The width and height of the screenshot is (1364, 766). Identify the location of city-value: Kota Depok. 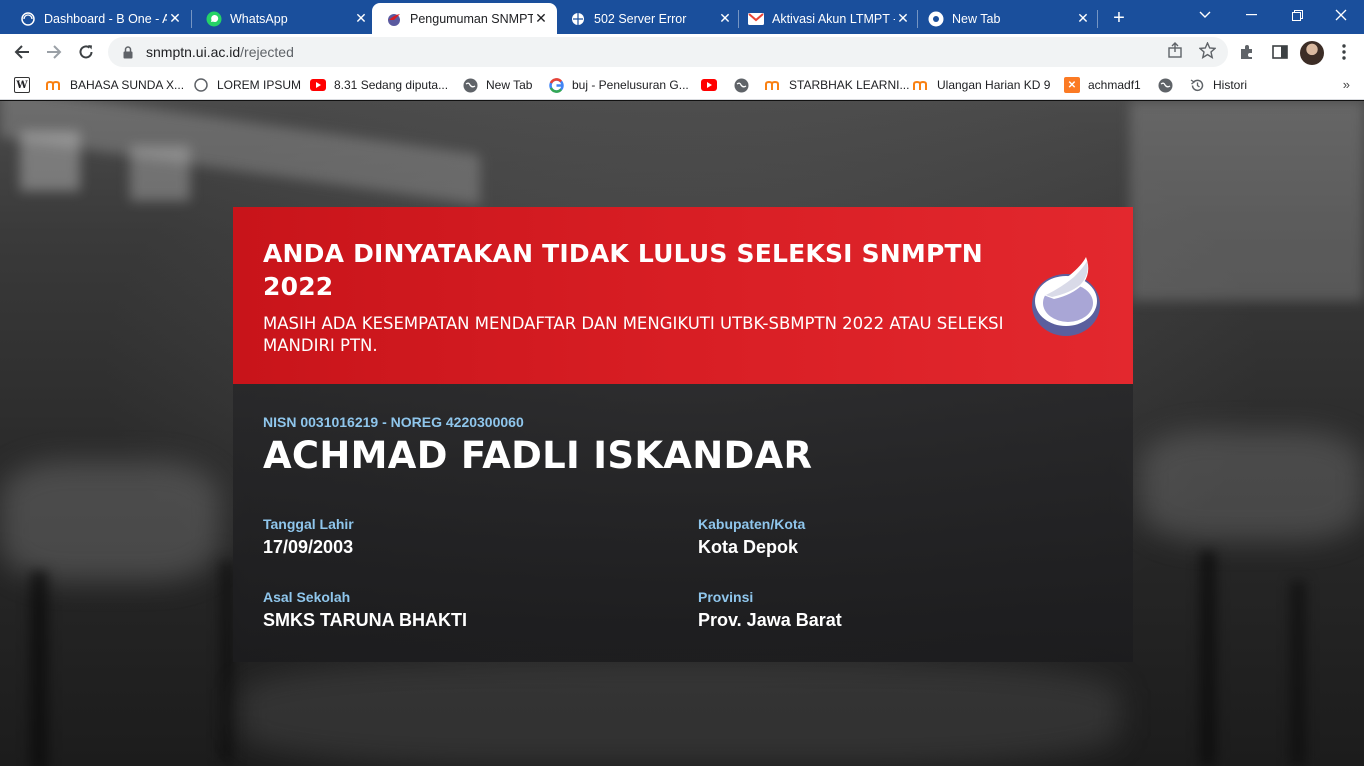
(748, 547).